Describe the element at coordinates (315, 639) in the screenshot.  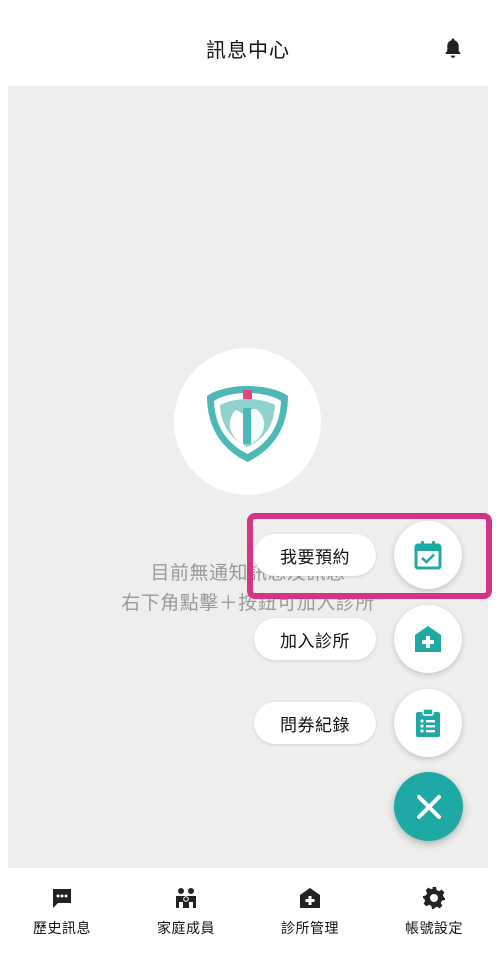
I see `fab-label-join-clinic: 加入診所` at that location.